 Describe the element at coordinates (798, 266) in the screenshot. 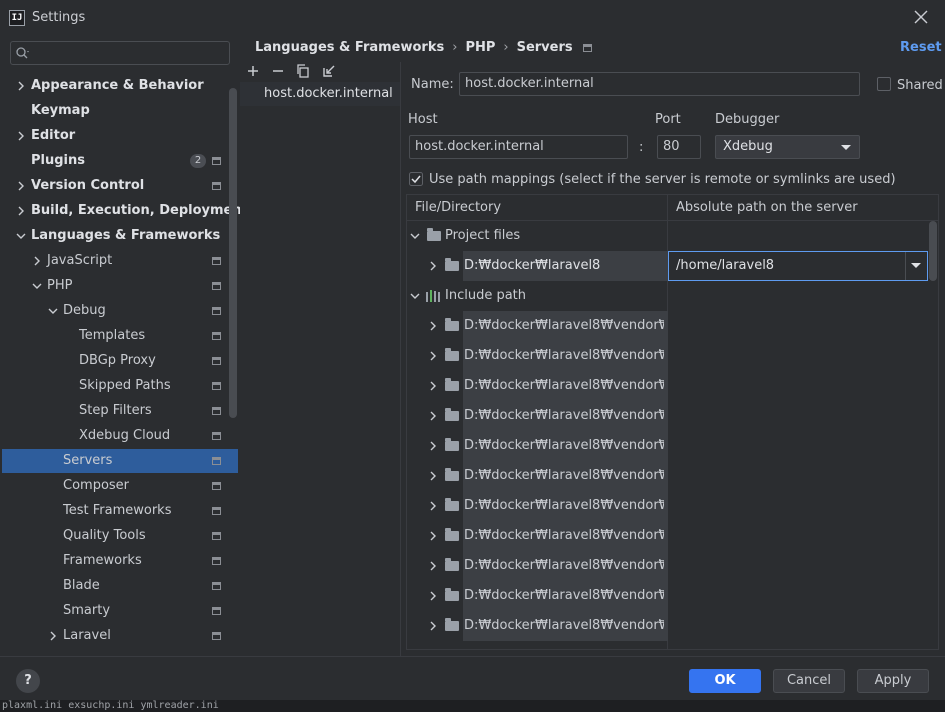

I see `server-path-field: /home/laravel8` at that location.